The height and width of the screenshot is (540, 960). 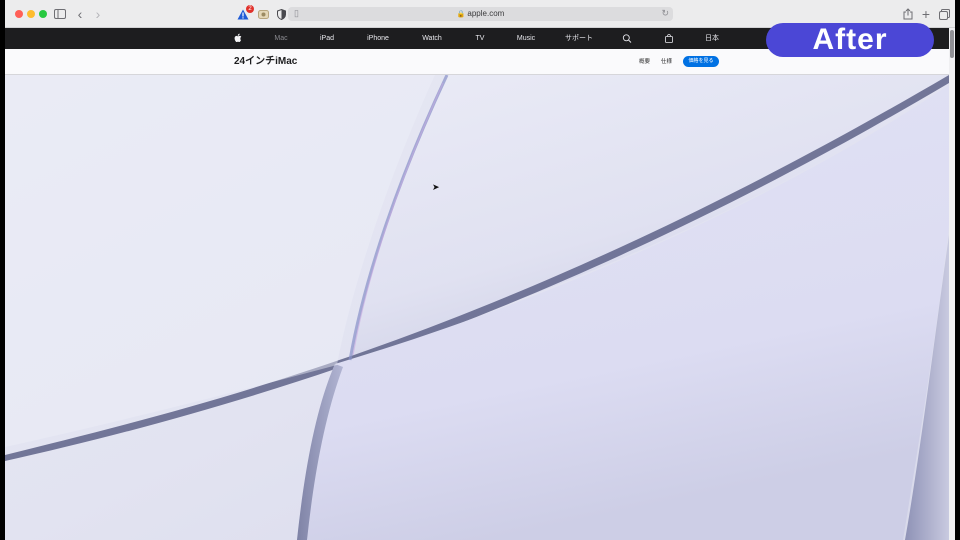 What do you see at coordinates (952, 44) in the screenshot?
I see `page-scrollbar-thumb` at bounding box center [952, 44].